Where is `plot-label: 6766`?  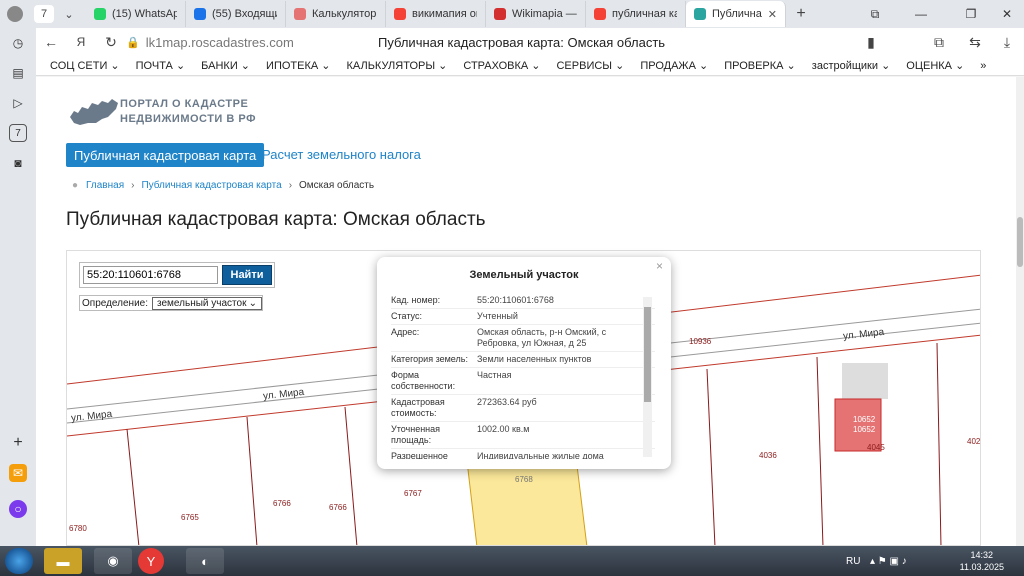 plot-label: 6766 is located at coordinates (338, 507).